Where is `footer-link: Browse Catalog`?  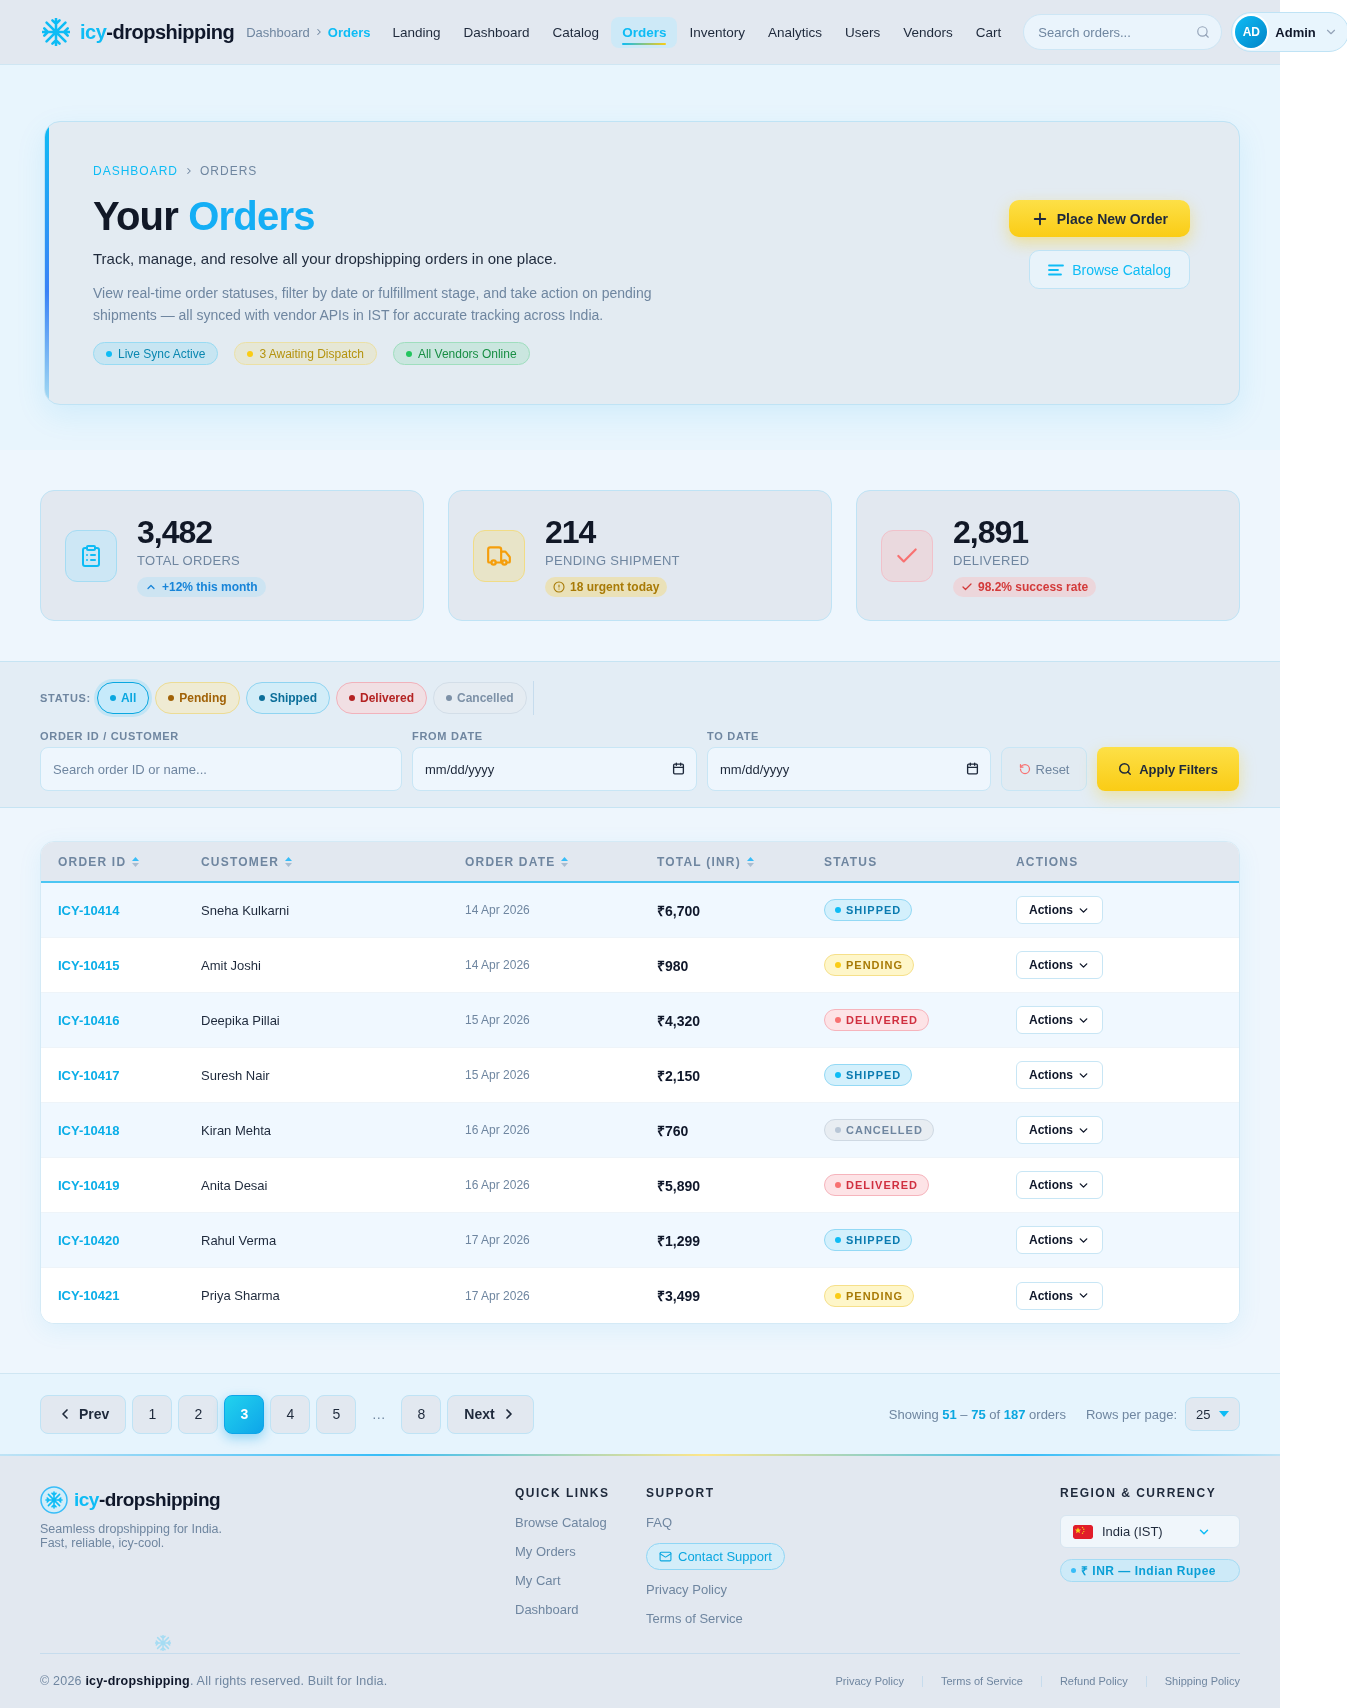 footer-link: Browse Catalog is located at coordinates (561, 1523).